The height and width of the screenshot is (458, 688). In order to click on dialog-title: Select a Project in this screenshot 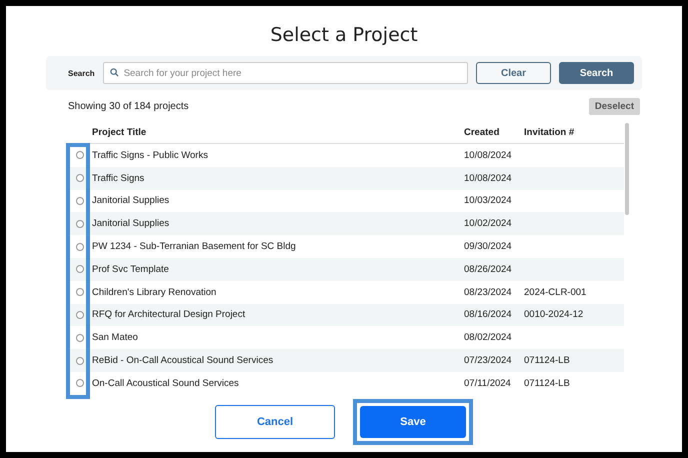, I will do `click(344, 35)`.